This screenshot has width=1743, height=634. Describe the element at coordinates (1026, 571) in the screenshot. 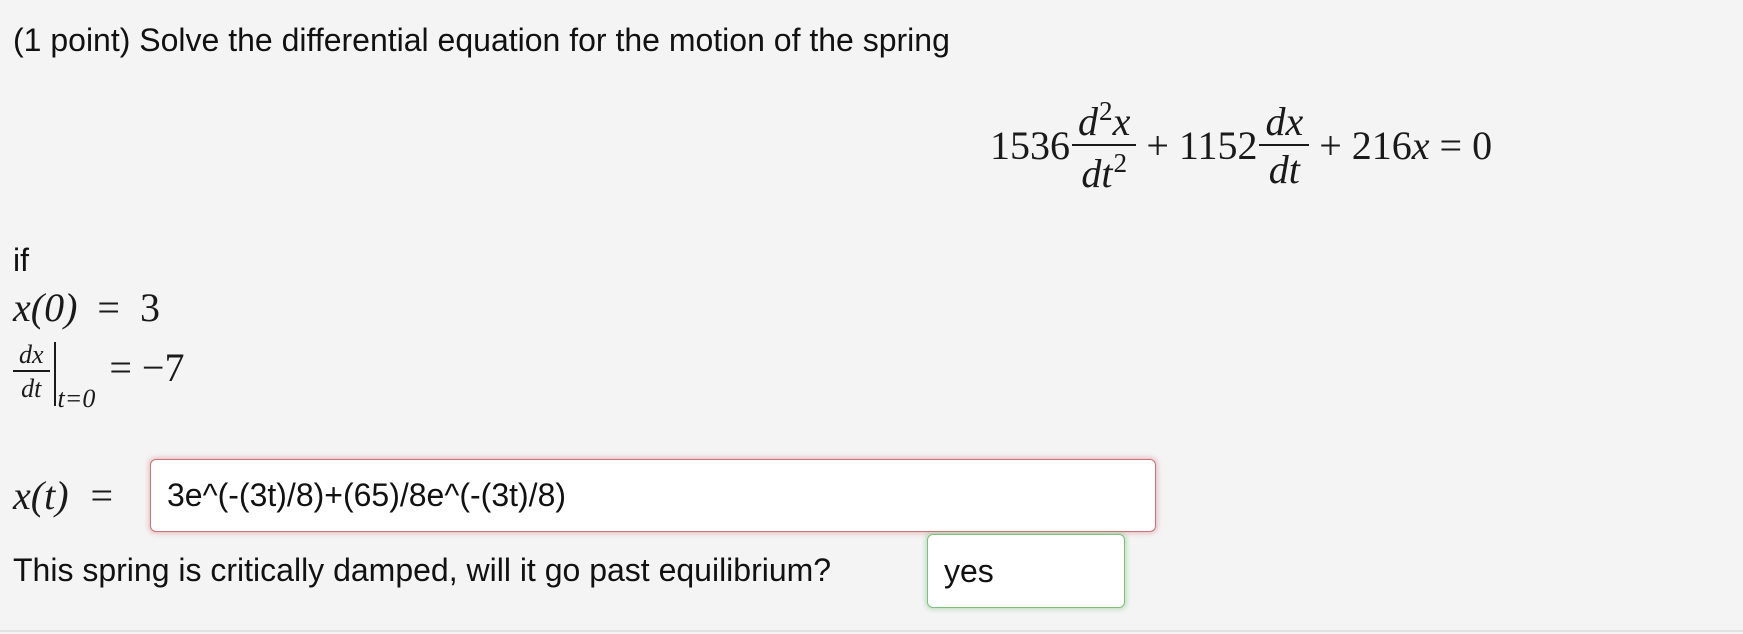

I see `equilibrium-answer-input` at that location.